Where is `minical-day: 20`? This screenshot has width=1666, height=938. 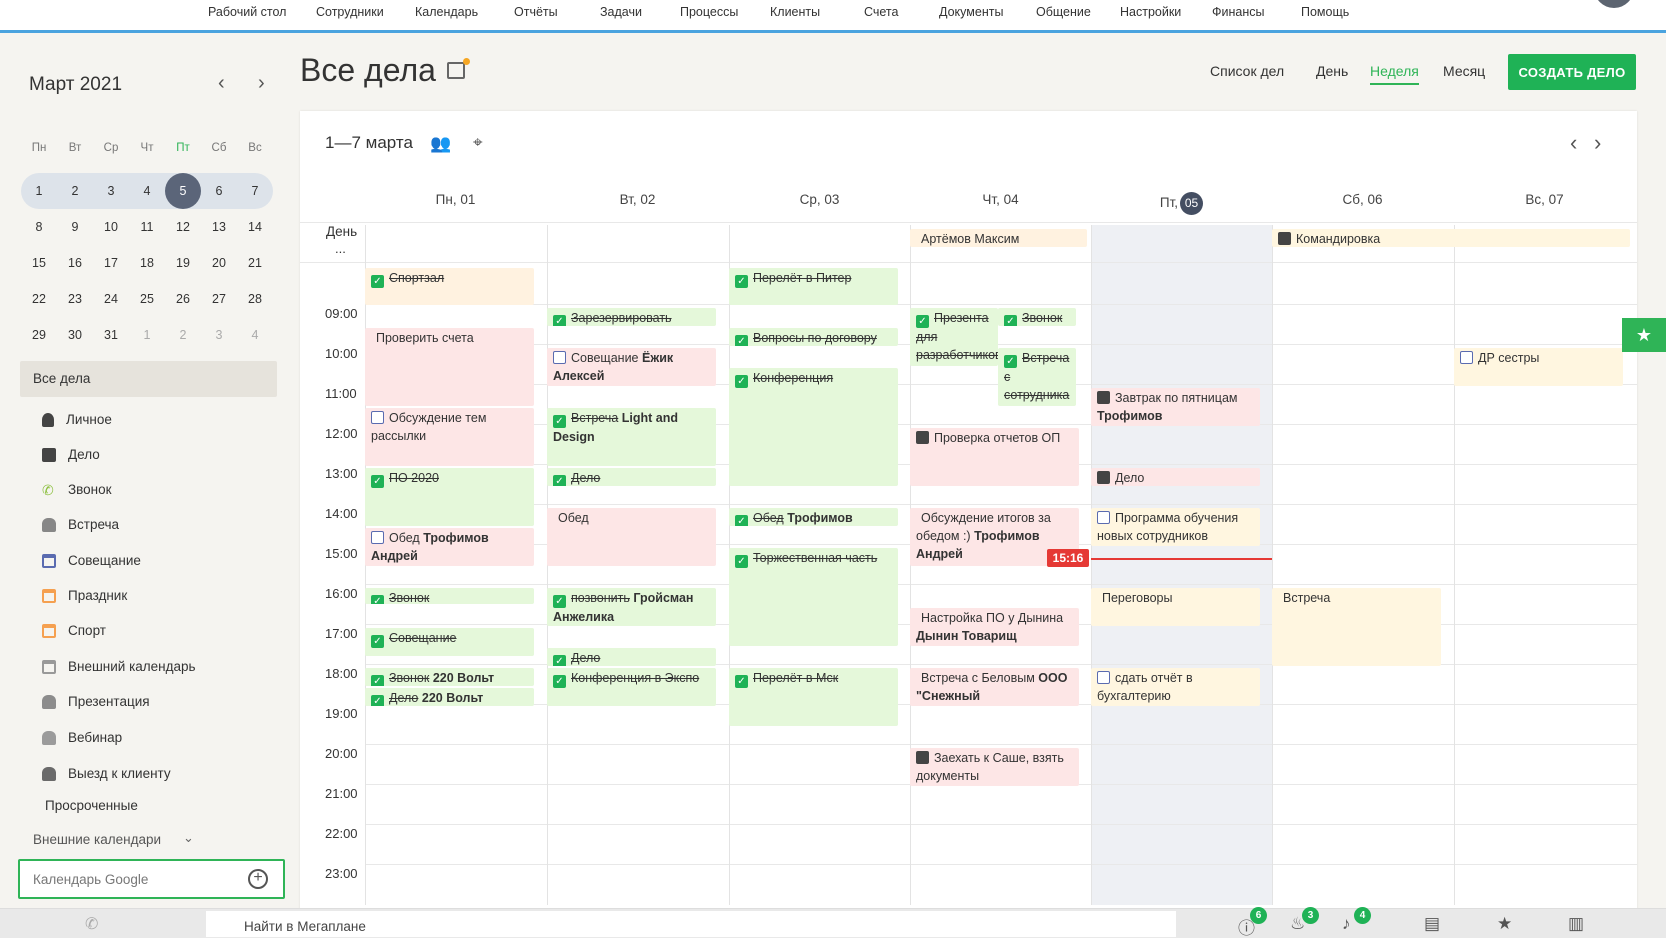
minical-day: 20 is located at coordinates (219, 263).